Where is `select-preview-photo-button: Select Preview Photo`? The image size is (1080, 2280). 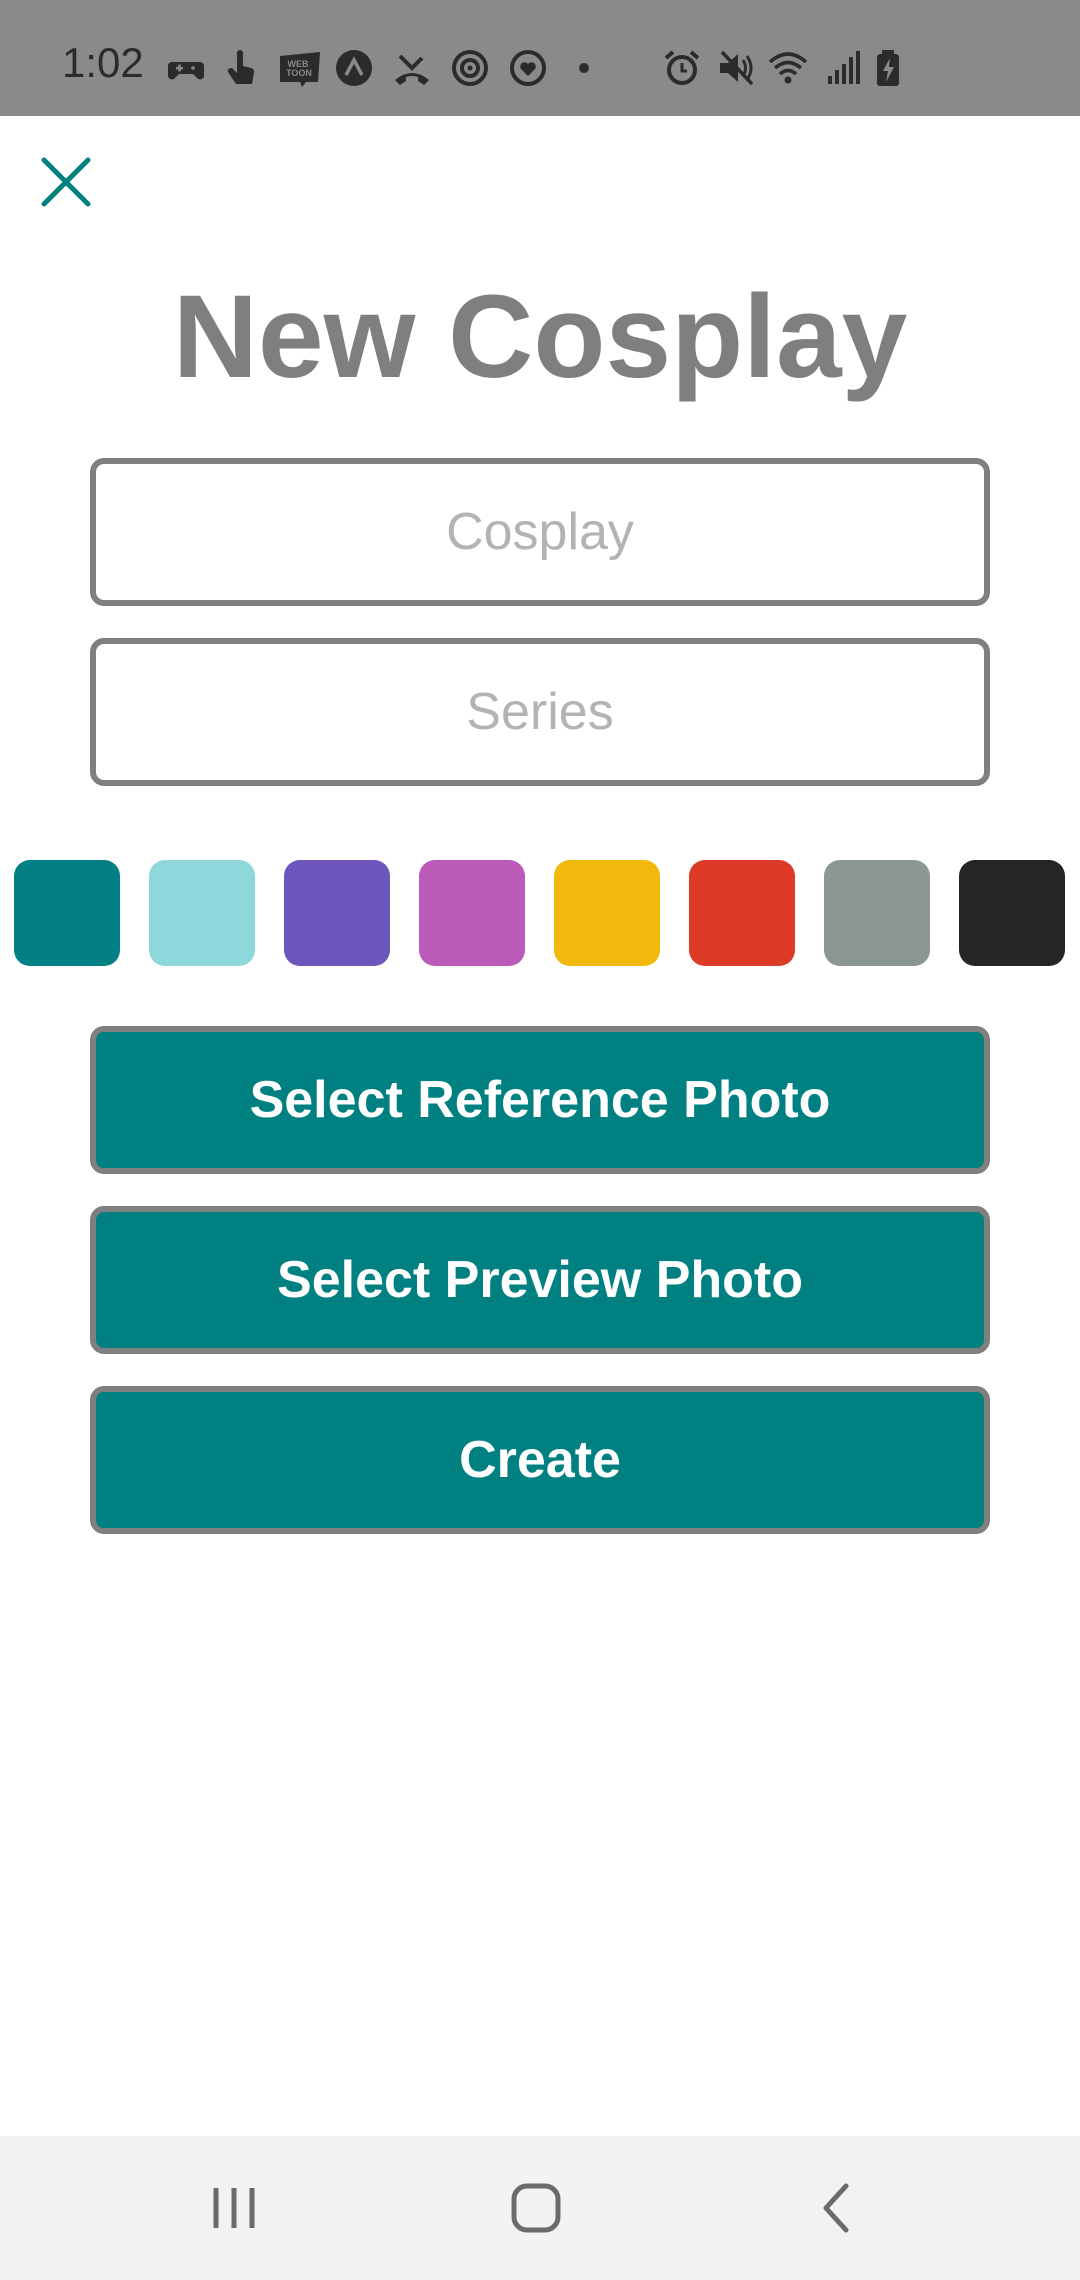
select-preview-photo-button: Select Preview Photo is located at coordinates (540, 1280).